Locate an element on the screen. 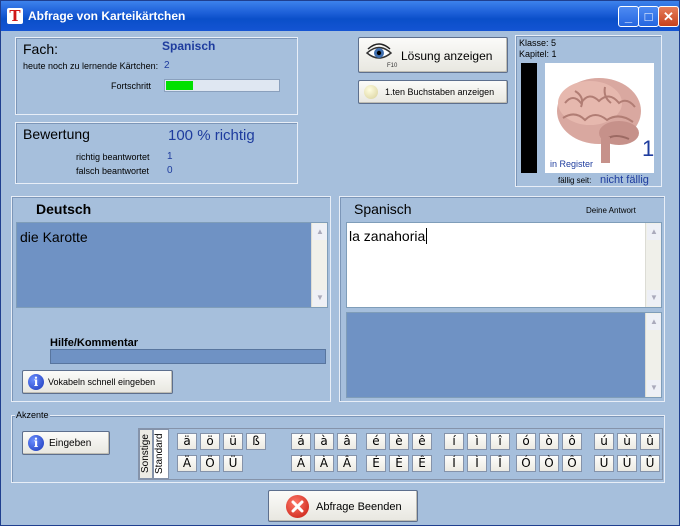 This screenshot has width=680, height=526. answer-label: Deine Antwort is located at coordinates (611, 210).